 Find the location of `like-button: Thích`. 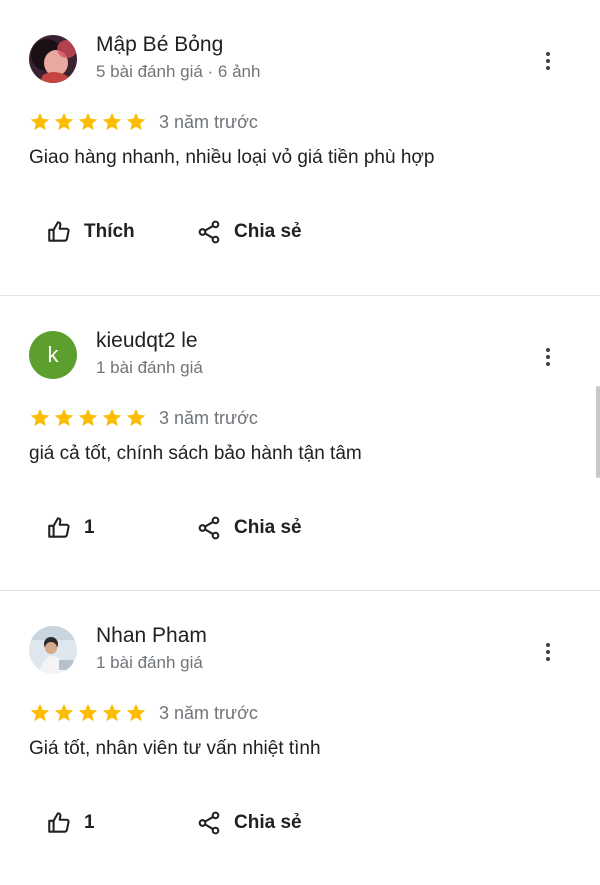

like-button: Thích is located at coordinates (90, 232).